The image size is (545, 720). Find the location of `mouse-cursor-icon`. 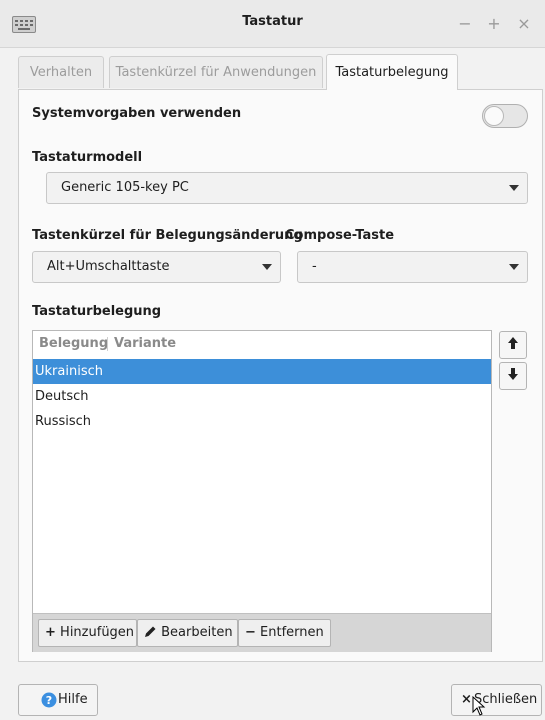

mouse-cursor-icon is located at coordinates (479, 706).